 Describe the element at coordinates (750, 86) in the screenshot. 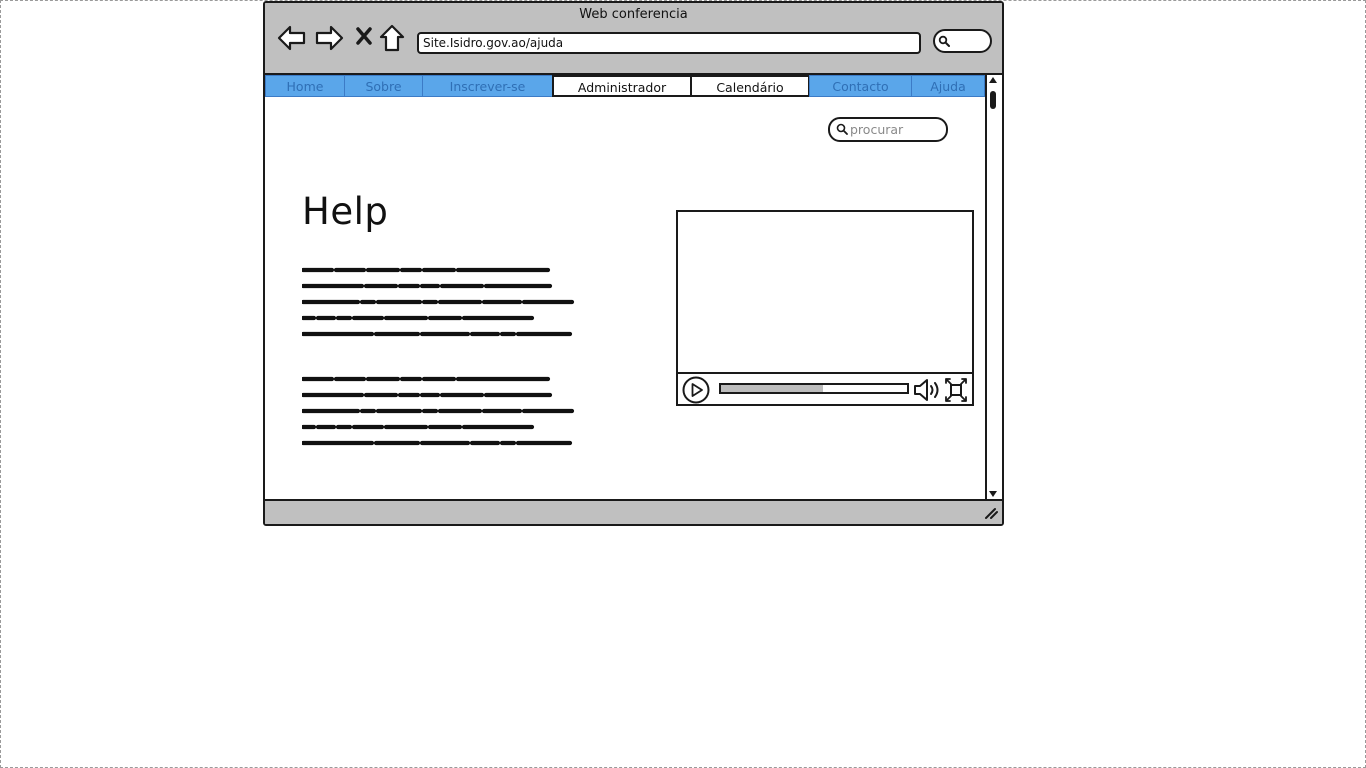

I see `tab-calendario: Calendário` at that location.